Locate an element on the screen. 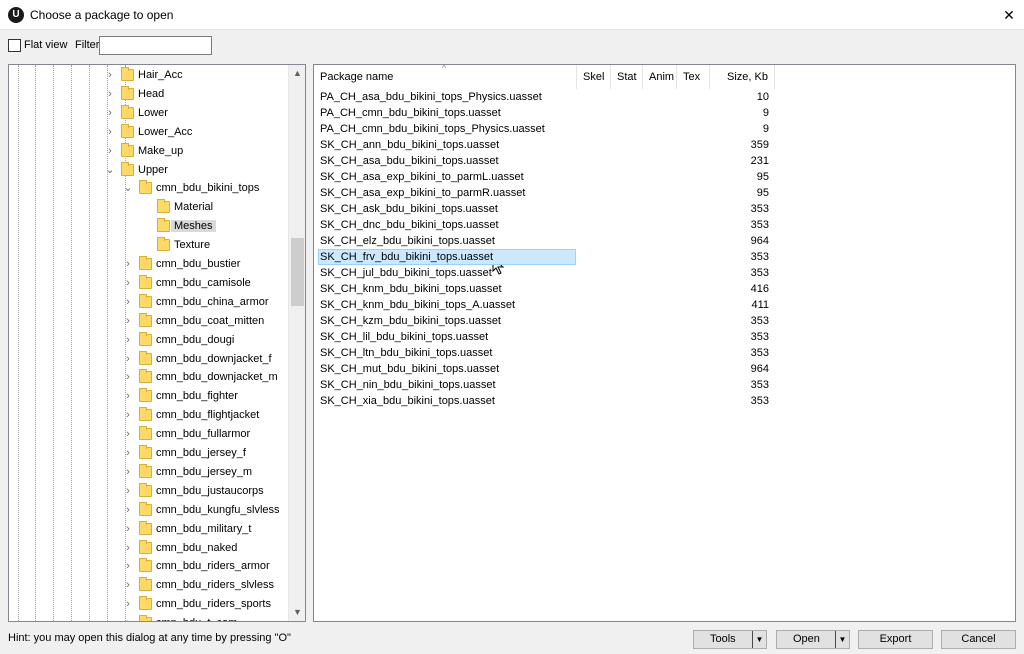 The width and height of the screenshot is (1024, 654). tools-dropdown-icon: ▼ is located at coordinates (759, 639).